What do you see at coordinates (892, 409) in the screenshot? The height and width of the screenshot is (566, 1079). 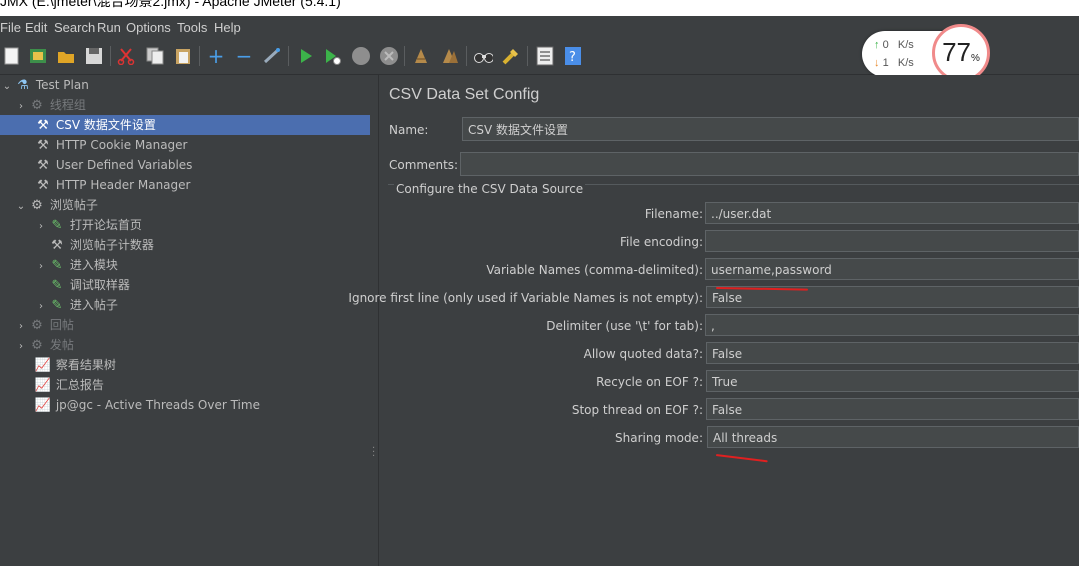 I see `stop-thread-eof-select: False` at bounding box center [892, 409].